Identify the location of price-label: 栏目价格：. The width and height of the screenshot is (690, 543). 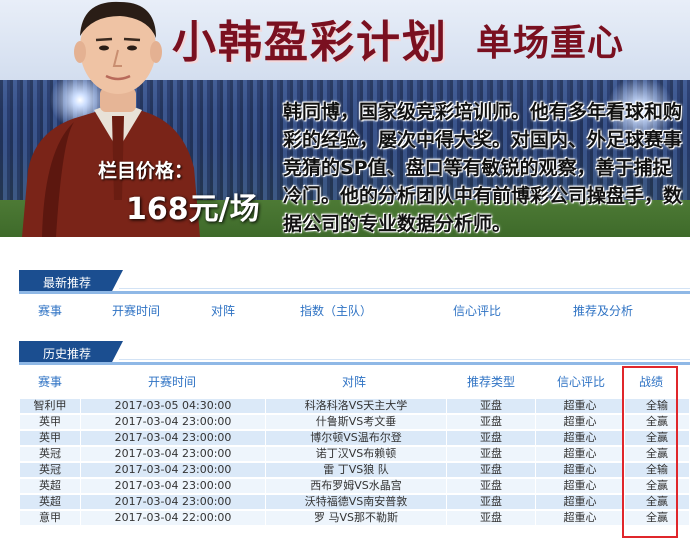
(146, 171).